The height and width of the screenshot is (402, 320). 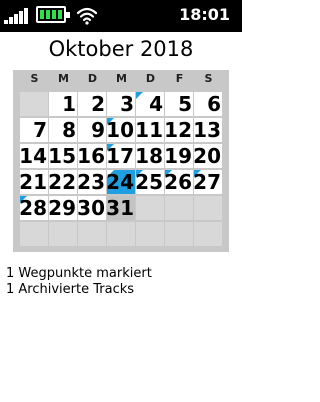 I want to click on day-number: 22, so click(x=62, y=182).